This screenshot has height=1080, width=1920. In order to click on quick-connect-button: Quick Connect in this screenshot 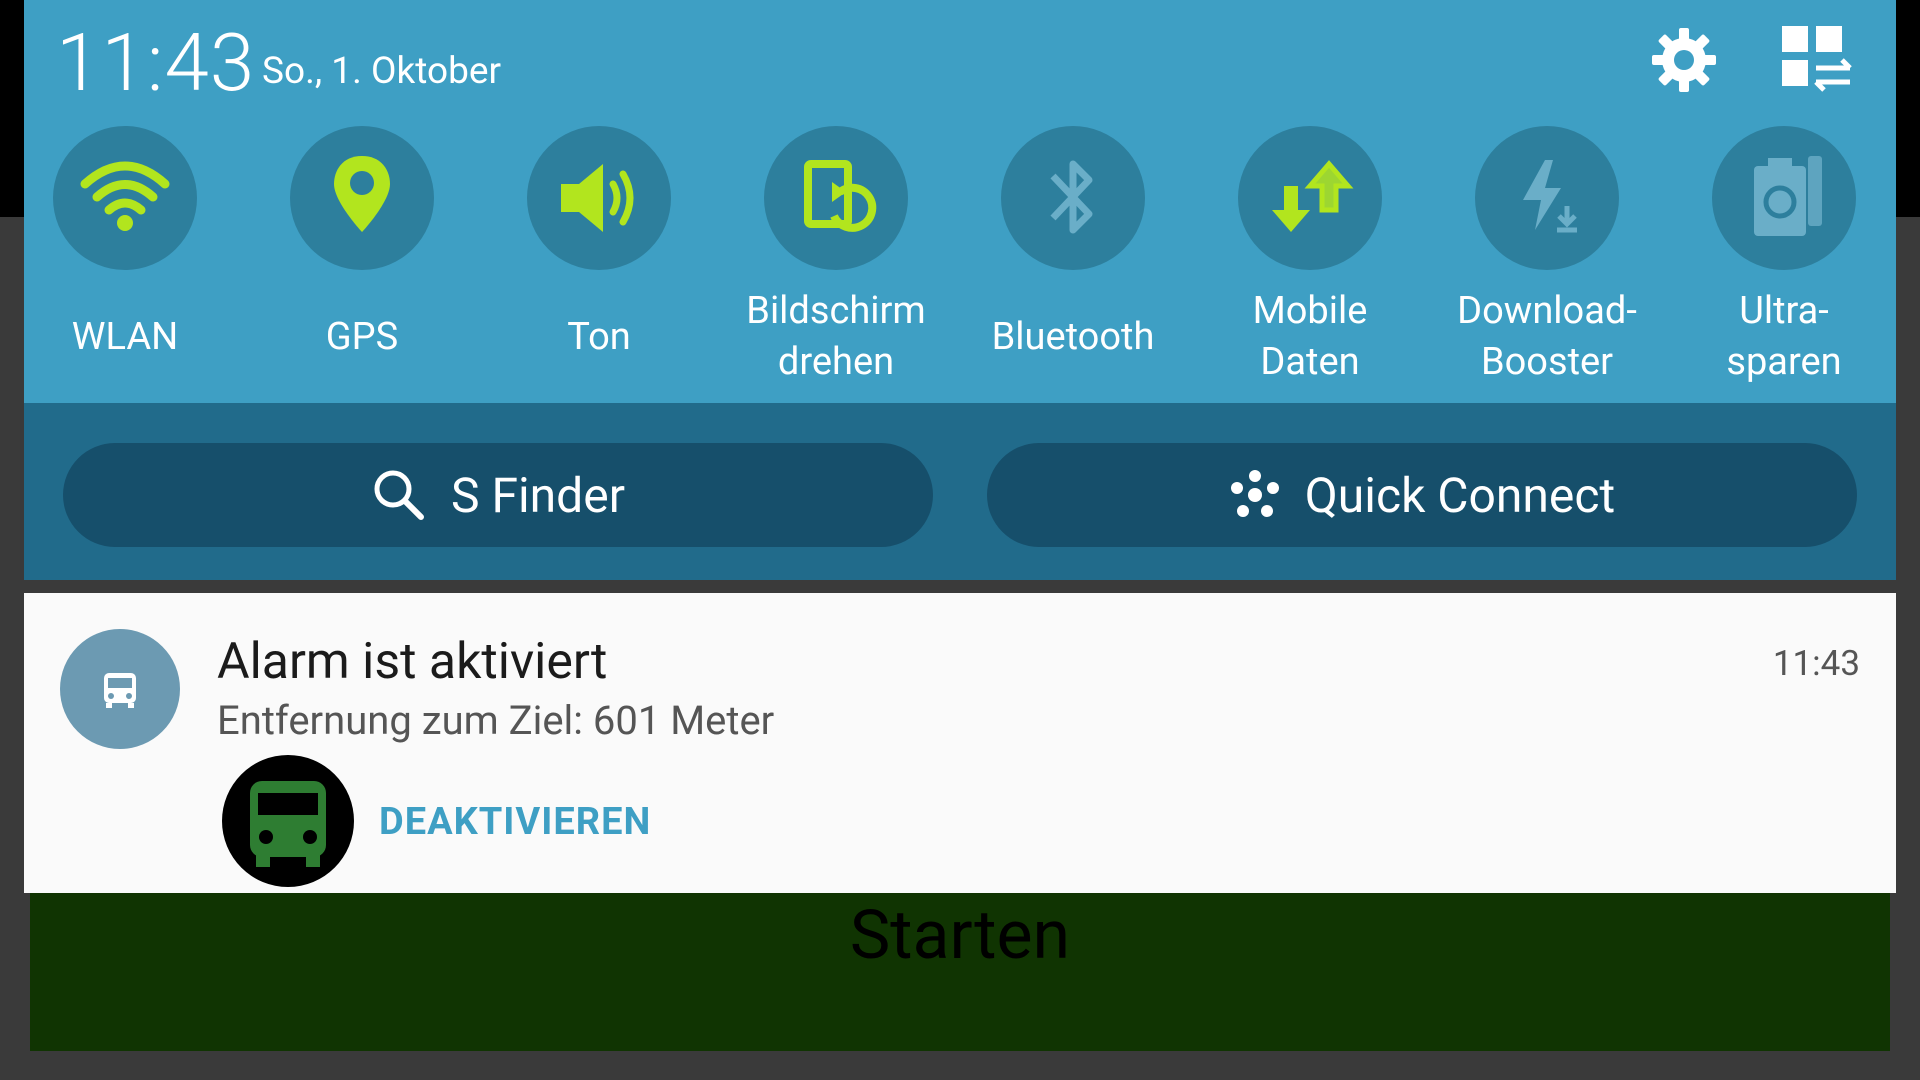, I will do `click(1422, 495)`.